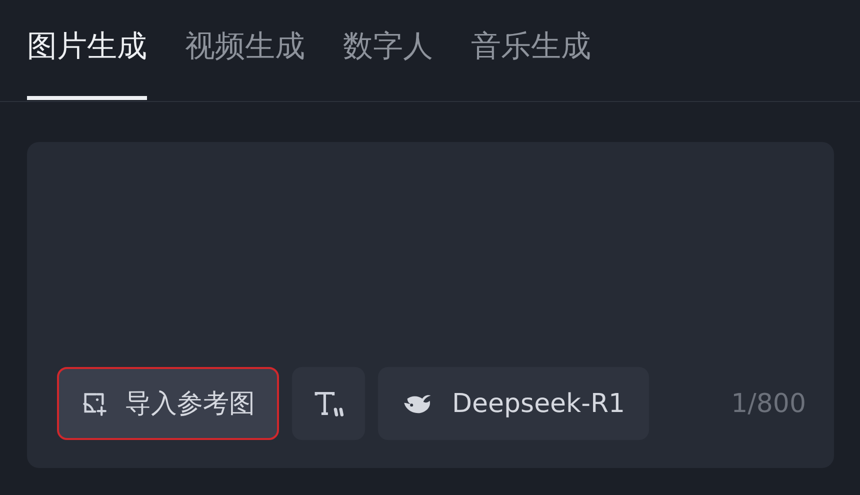  I want to click on character-counter: 1/800, so click(768, 403).